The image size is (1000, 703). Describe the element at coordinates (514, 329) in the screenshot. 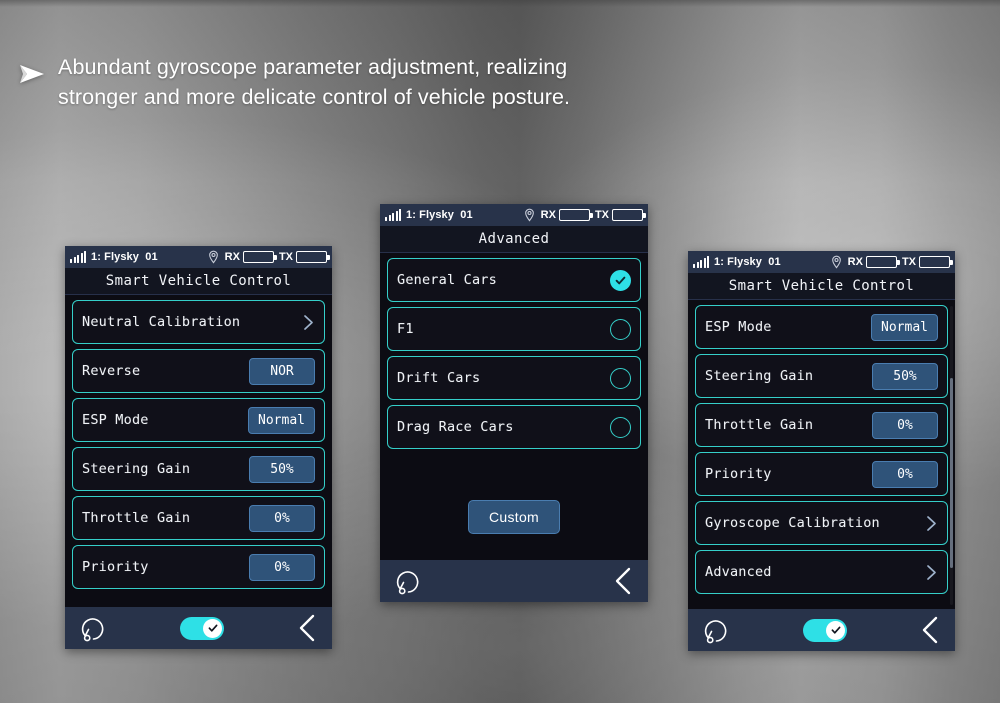

I see `list-item-f1: F1` at that location.